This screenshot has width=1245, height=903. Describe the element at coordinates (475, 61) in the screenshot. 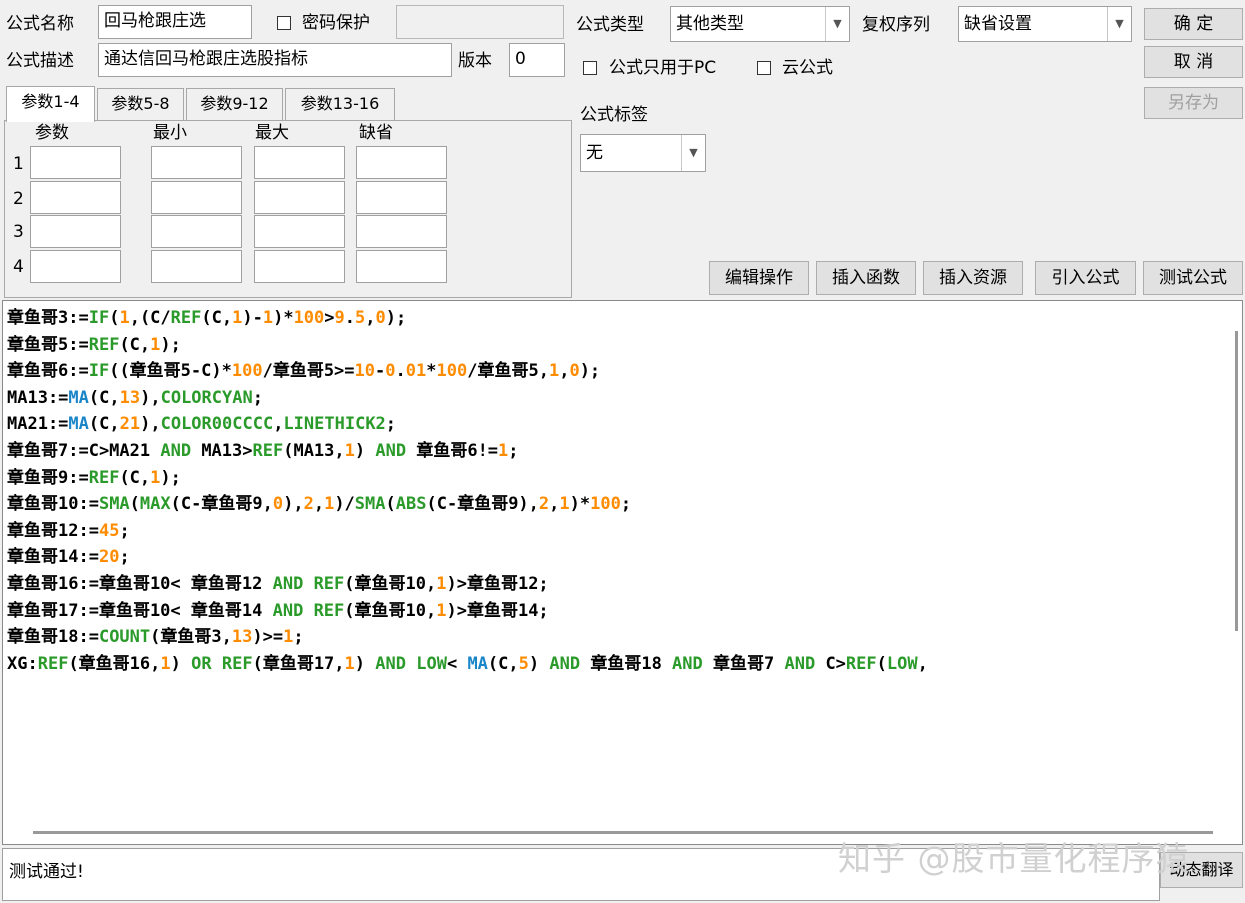

I see `version-label: 版本` at that location.